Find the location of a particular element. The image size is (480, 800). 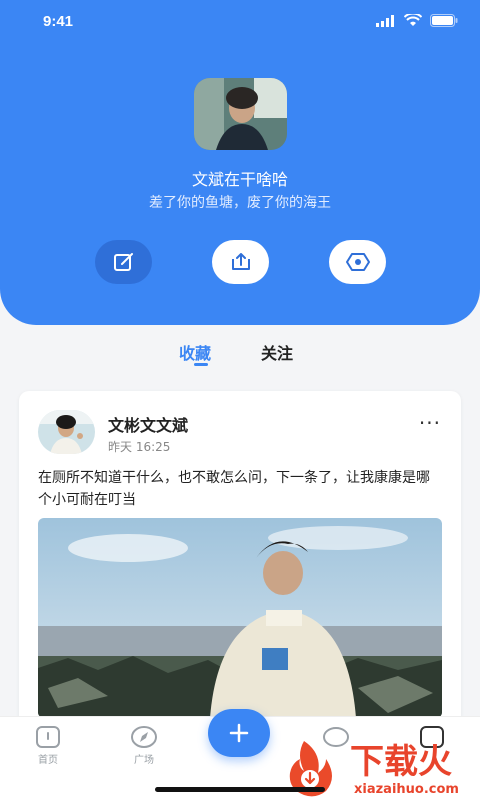

create-post-button is located at coordinates (239, 733).